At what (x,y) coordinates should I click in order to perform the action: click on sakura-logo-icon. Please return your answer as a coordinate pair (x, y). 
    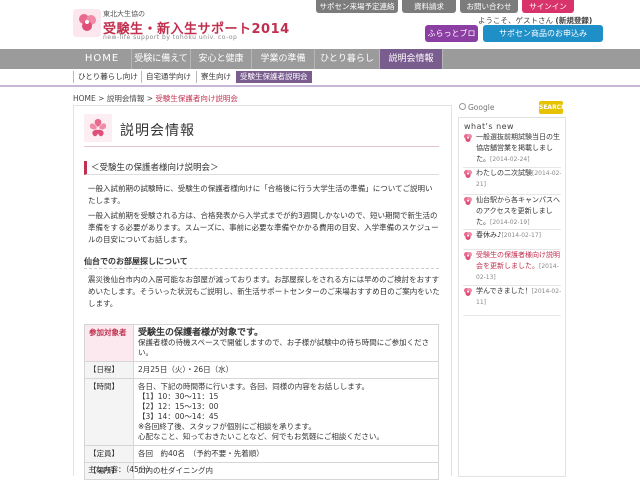
    Looking at the image, I should click on (87, 23).